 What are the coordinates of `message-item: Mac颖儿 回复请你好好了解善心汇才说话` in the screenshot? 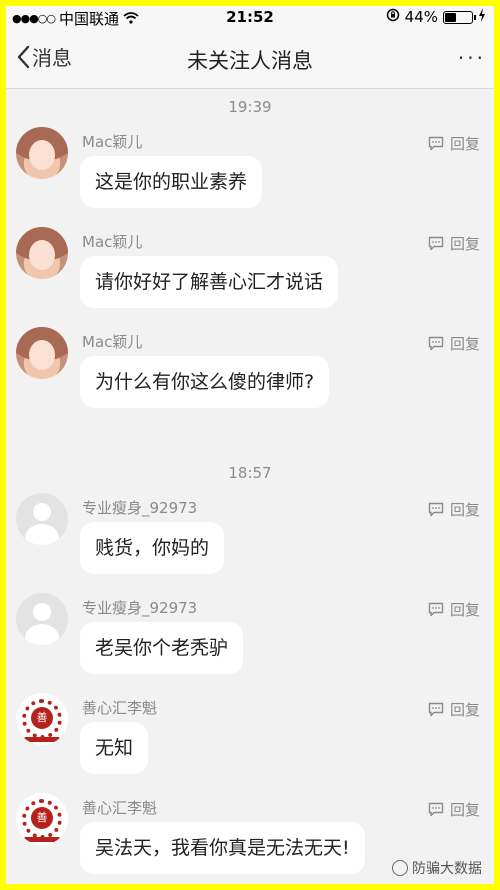 It's located at (250, 277).